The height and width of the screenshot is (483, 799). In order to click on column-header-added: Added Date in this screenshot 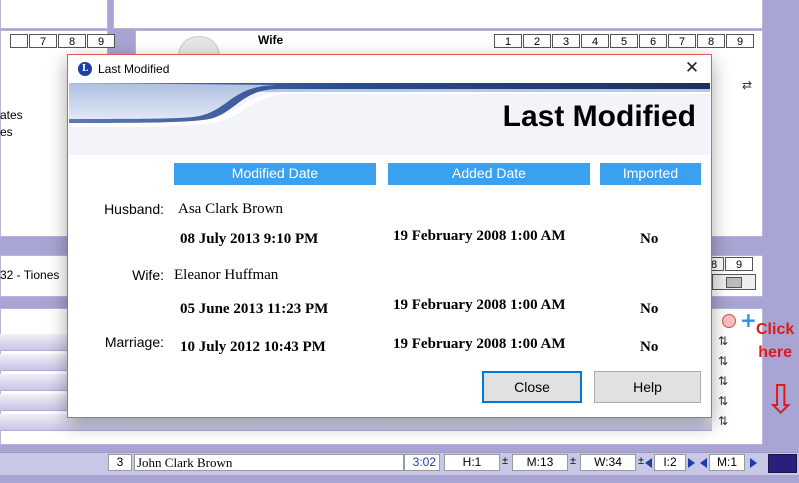, I will do `click(489, 174)`.